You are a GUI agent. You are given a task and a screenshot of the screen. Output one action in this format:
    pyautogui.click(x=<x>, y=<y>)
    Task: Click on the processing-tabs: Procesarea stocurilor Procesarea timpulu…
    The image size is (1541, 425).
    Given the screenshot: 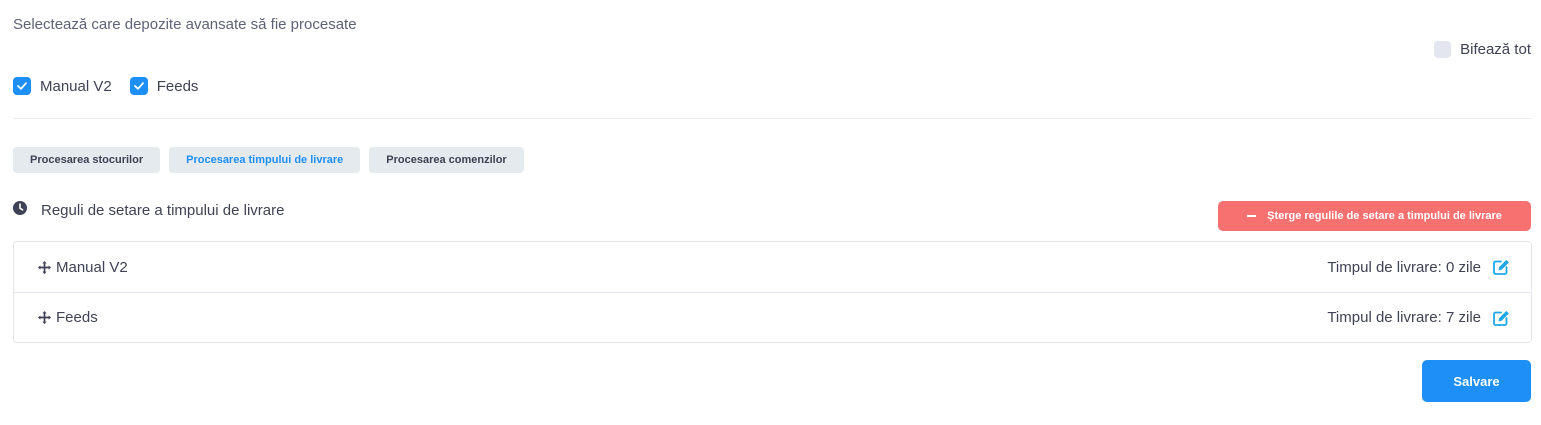 What is the action you would take?
    pyautogui.click(x=268, y=160)
    